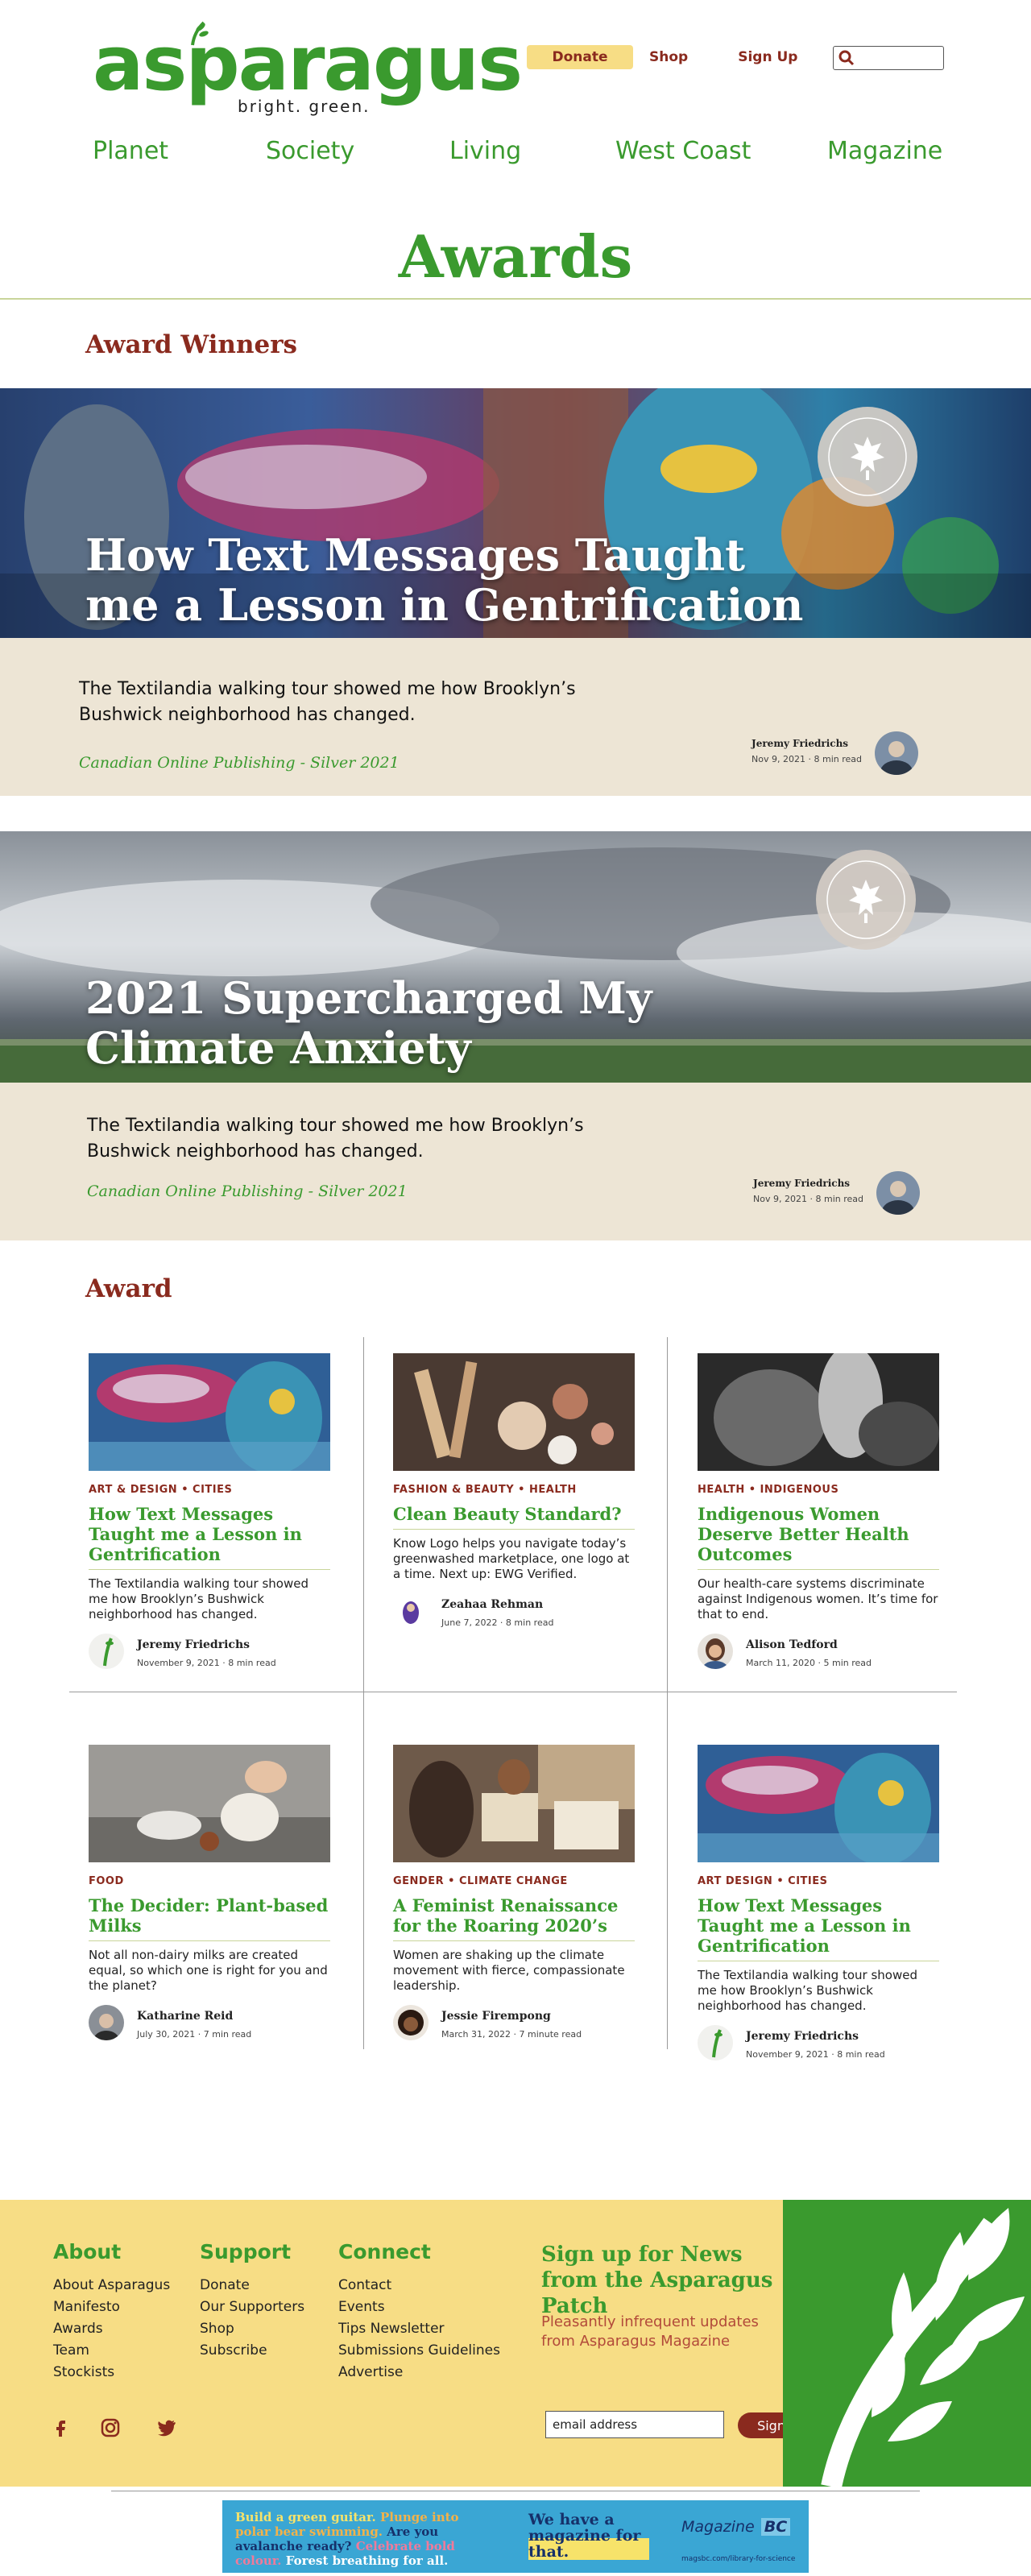  I want to click on utility-links: Donate Shop Sign Up, so click(662, 57).